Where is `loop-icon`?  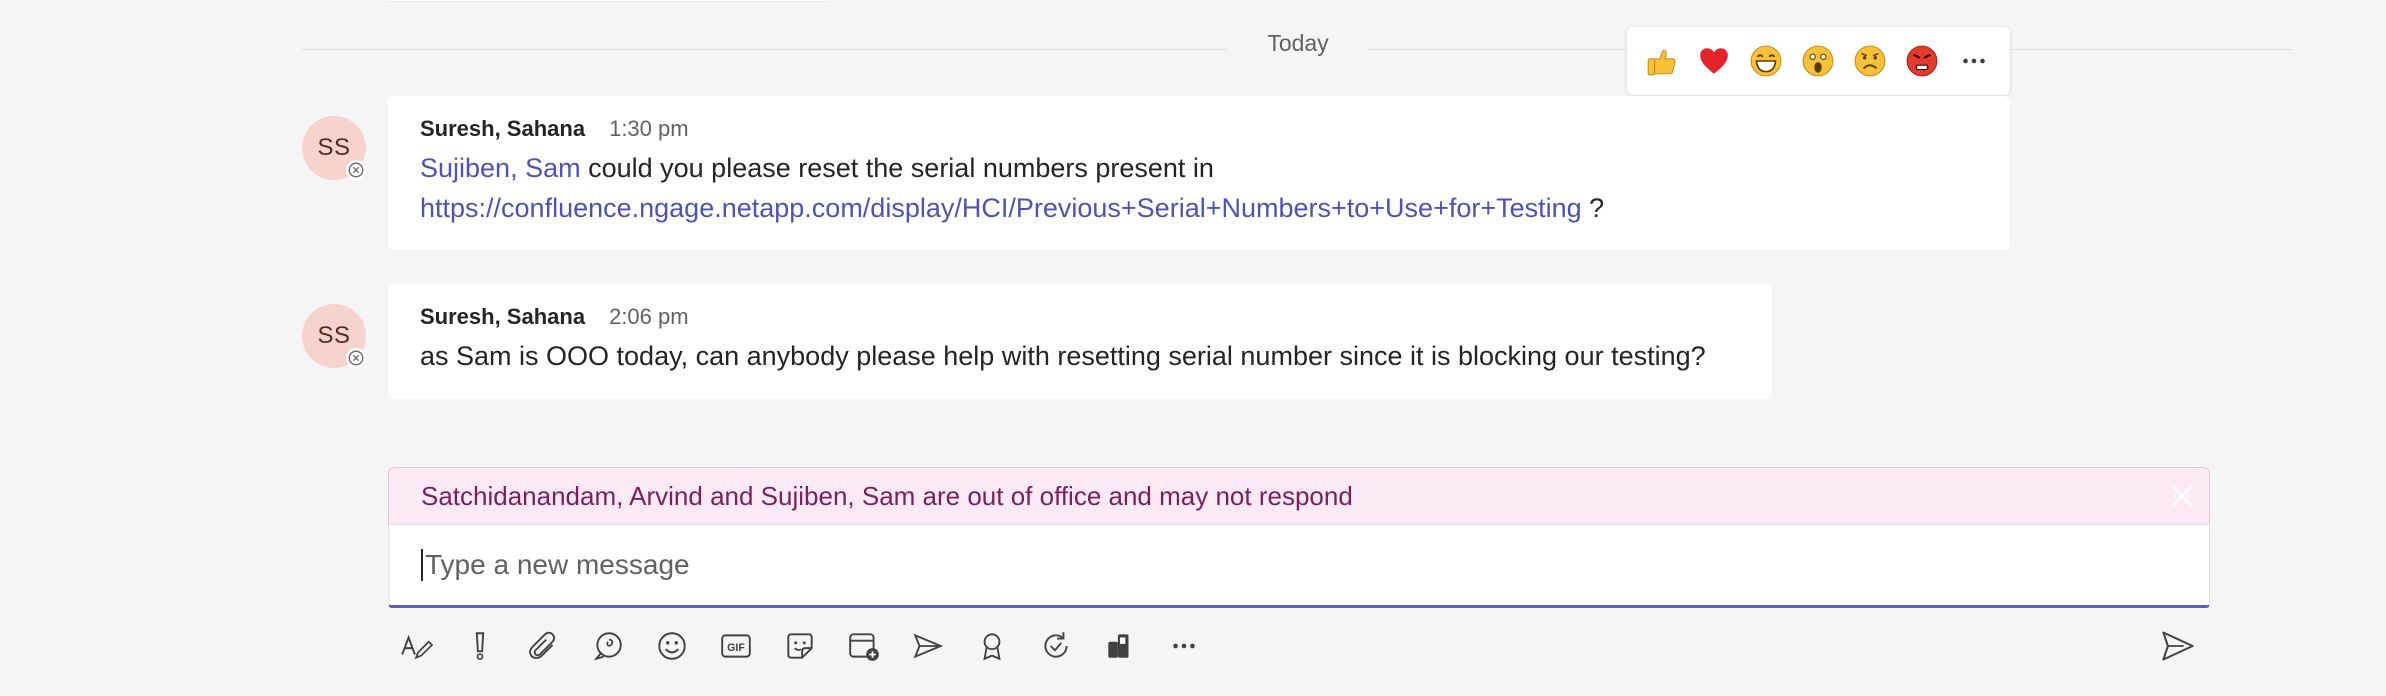
loop-icon is located at coordinates (608, 646).